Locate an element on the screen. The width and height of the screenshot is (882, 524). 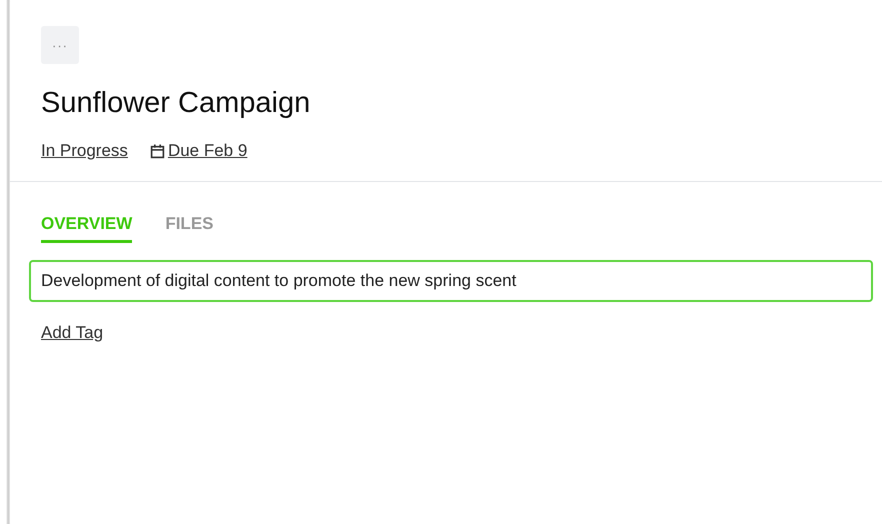
description-field: Development of digital content to promote the new spring scent is located at coordinates (451, 281).